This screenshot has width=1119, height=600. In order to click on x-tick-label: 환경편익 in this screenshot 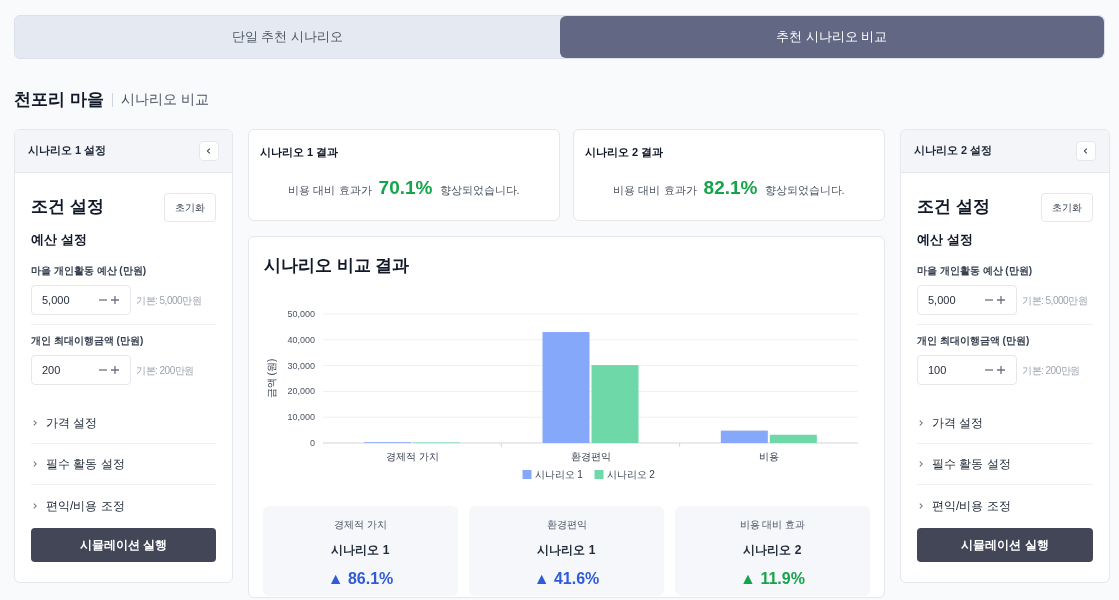, I will do `click(590, 456)`.